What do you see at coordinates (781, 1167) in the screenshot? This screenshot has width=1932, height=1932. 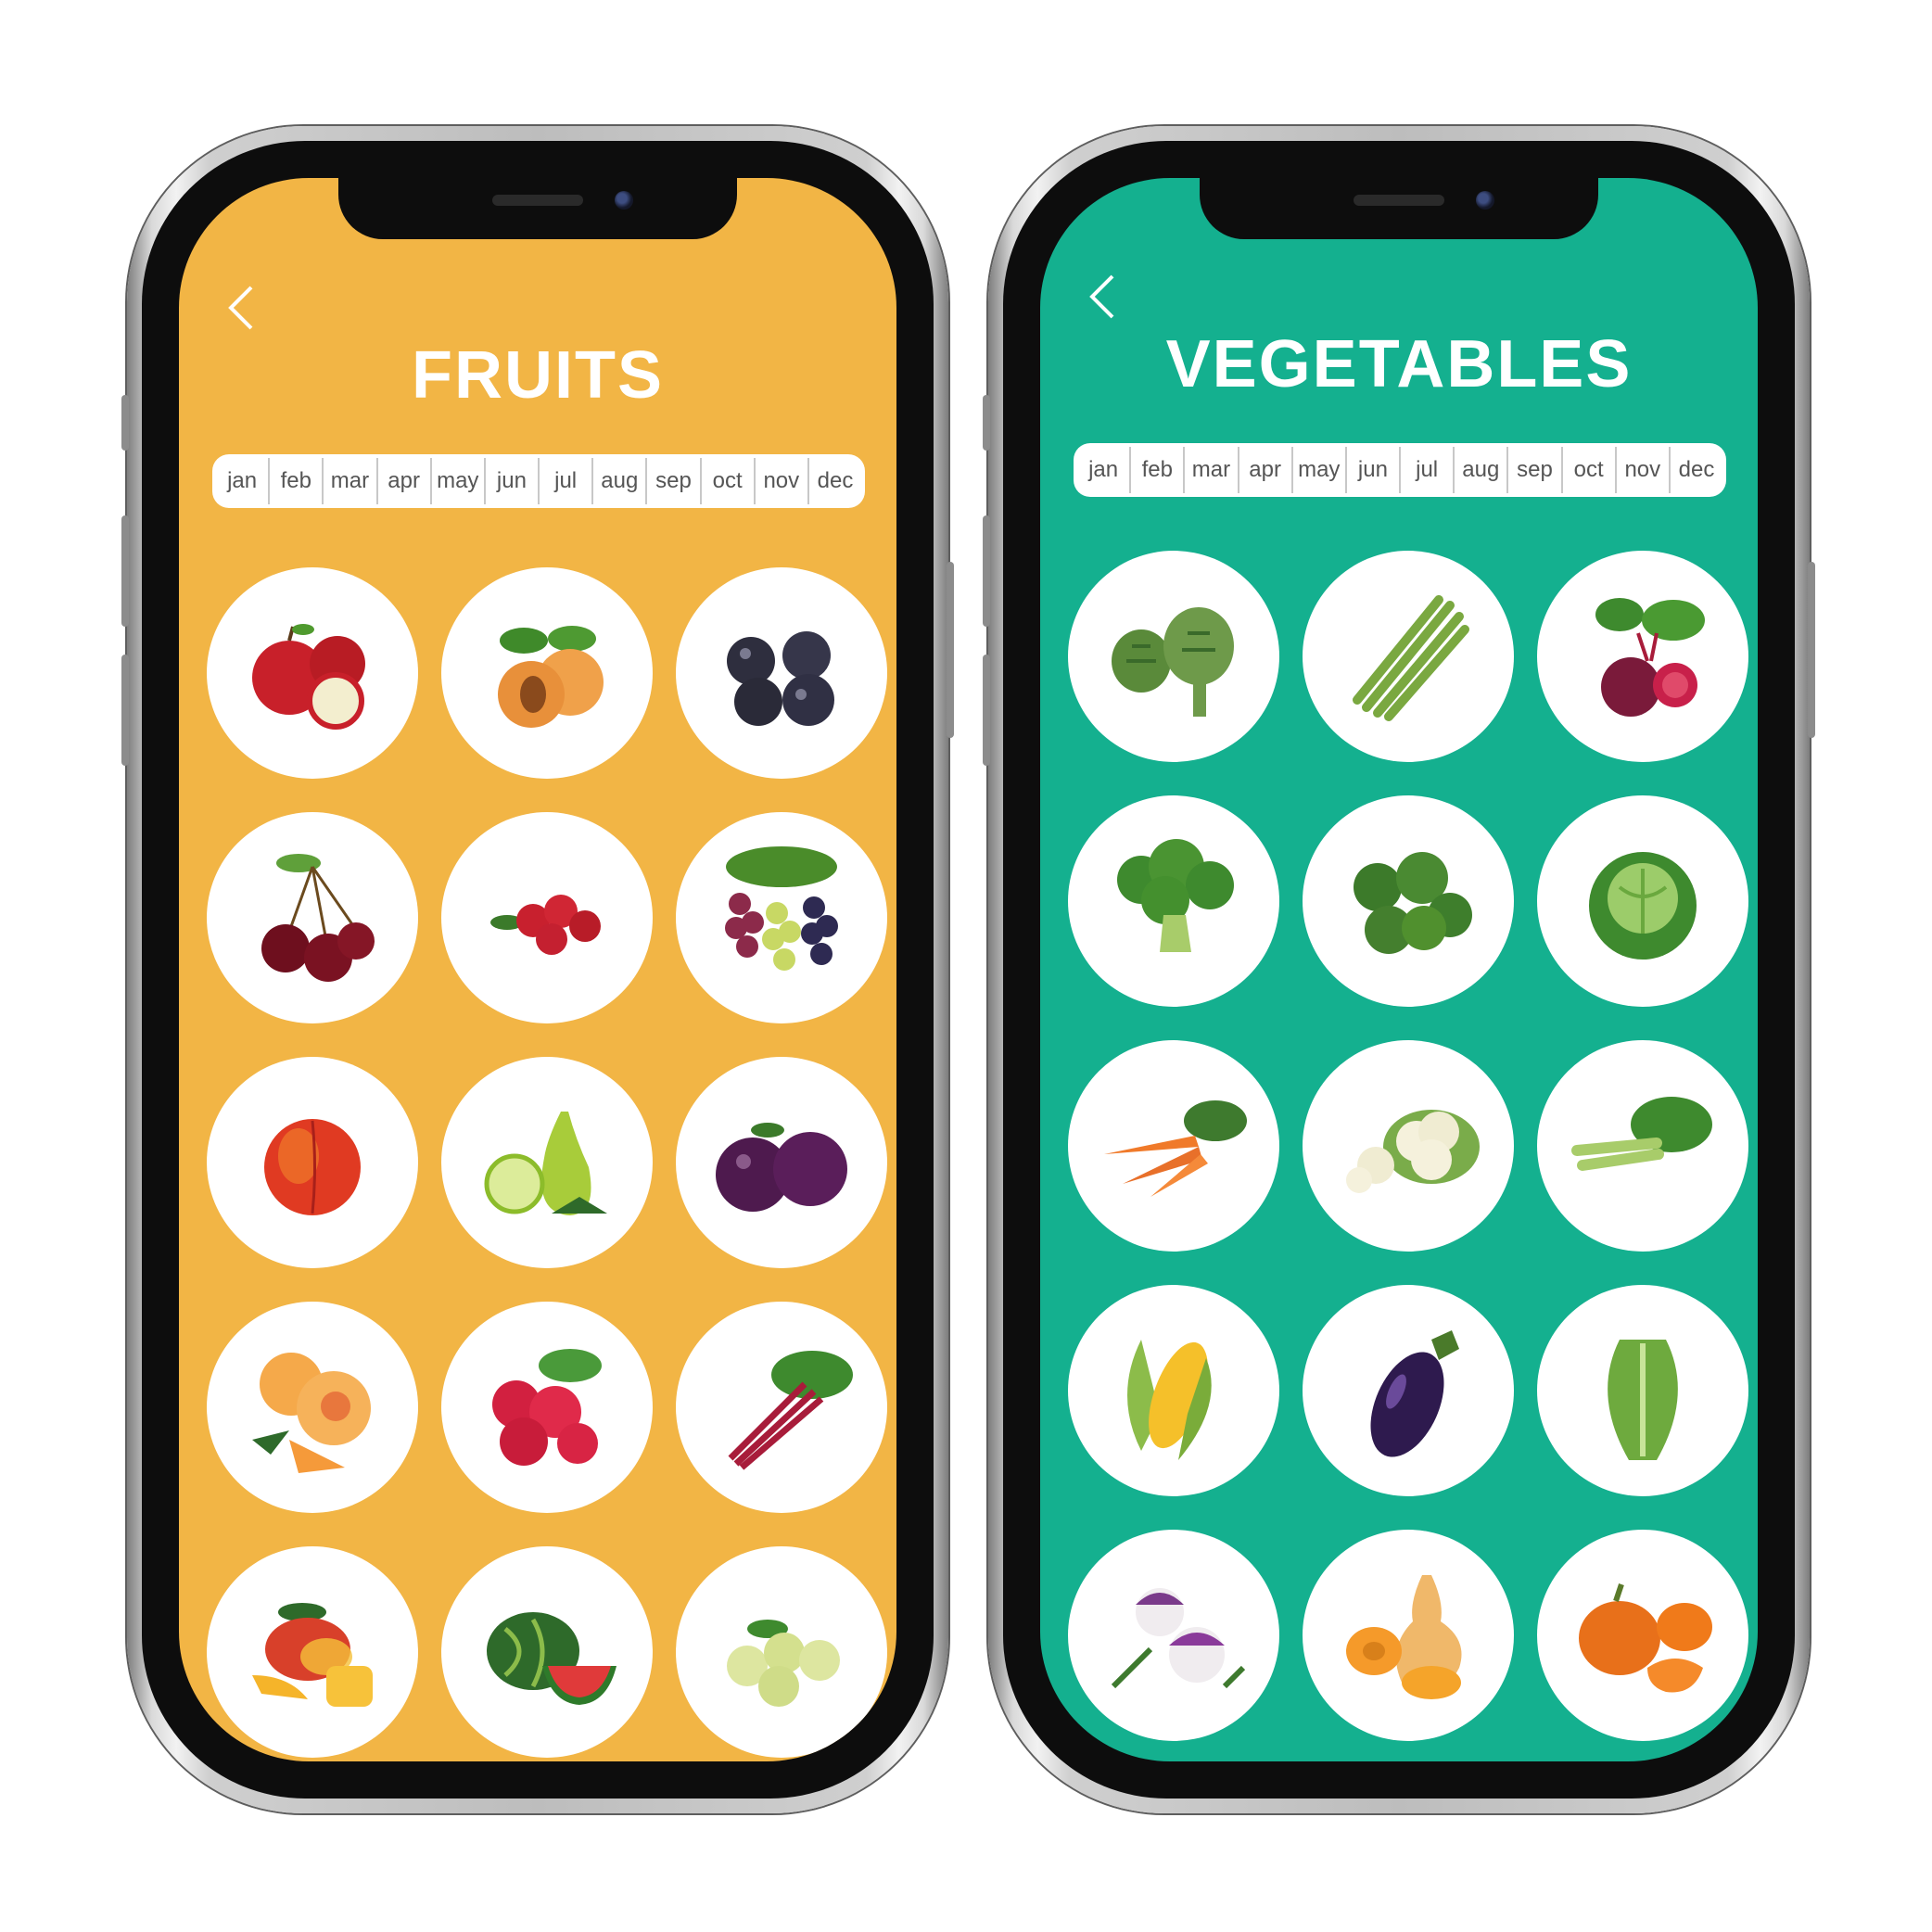 I see `plum-icon` at bounding box center [781, 1167].